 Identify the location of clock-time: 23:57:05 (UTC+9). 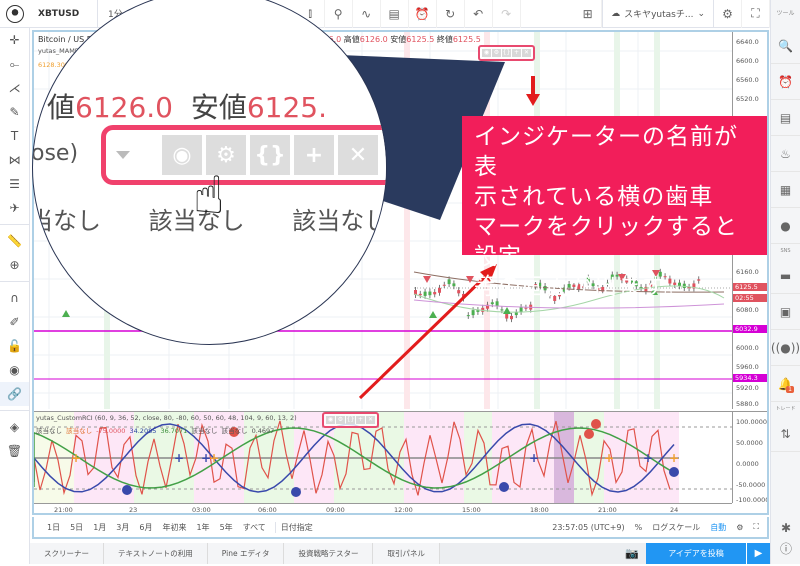
(588, 527).